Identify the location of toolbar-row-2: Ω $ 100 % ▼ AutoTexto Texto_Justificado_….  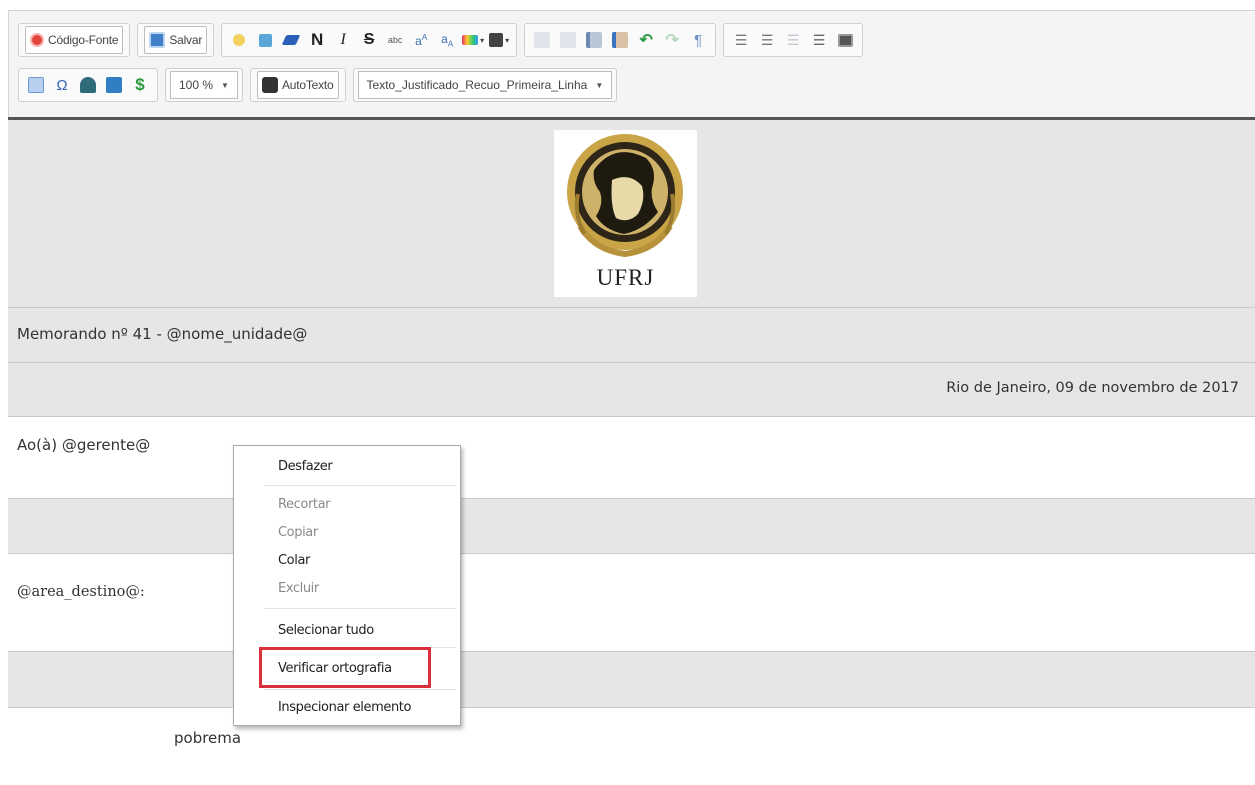
(321, 85).